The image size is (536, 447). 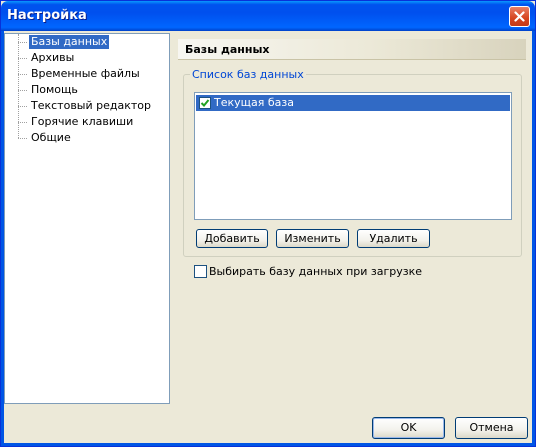 I want to click on tree-item-hotkeys: Горячие клавиши, so click(x=87, y=122).